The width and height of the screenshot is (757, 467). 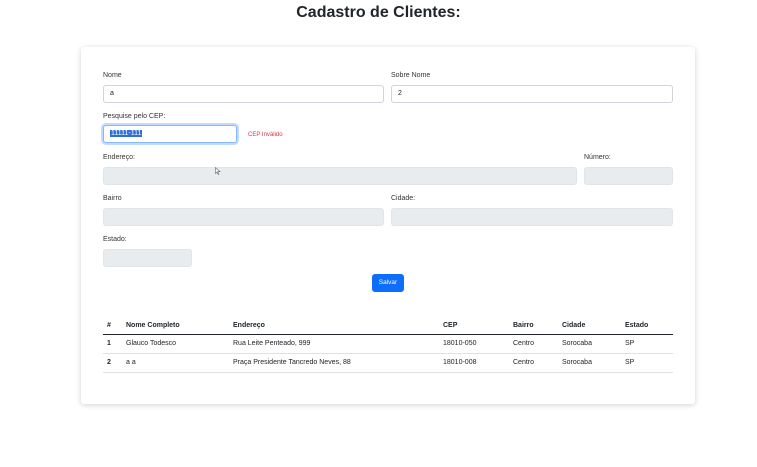 What do you see at coordinates (533, 326) in the screenshot?
I see `col-header-bairro: Bairro` at bounding box center [533, 326].